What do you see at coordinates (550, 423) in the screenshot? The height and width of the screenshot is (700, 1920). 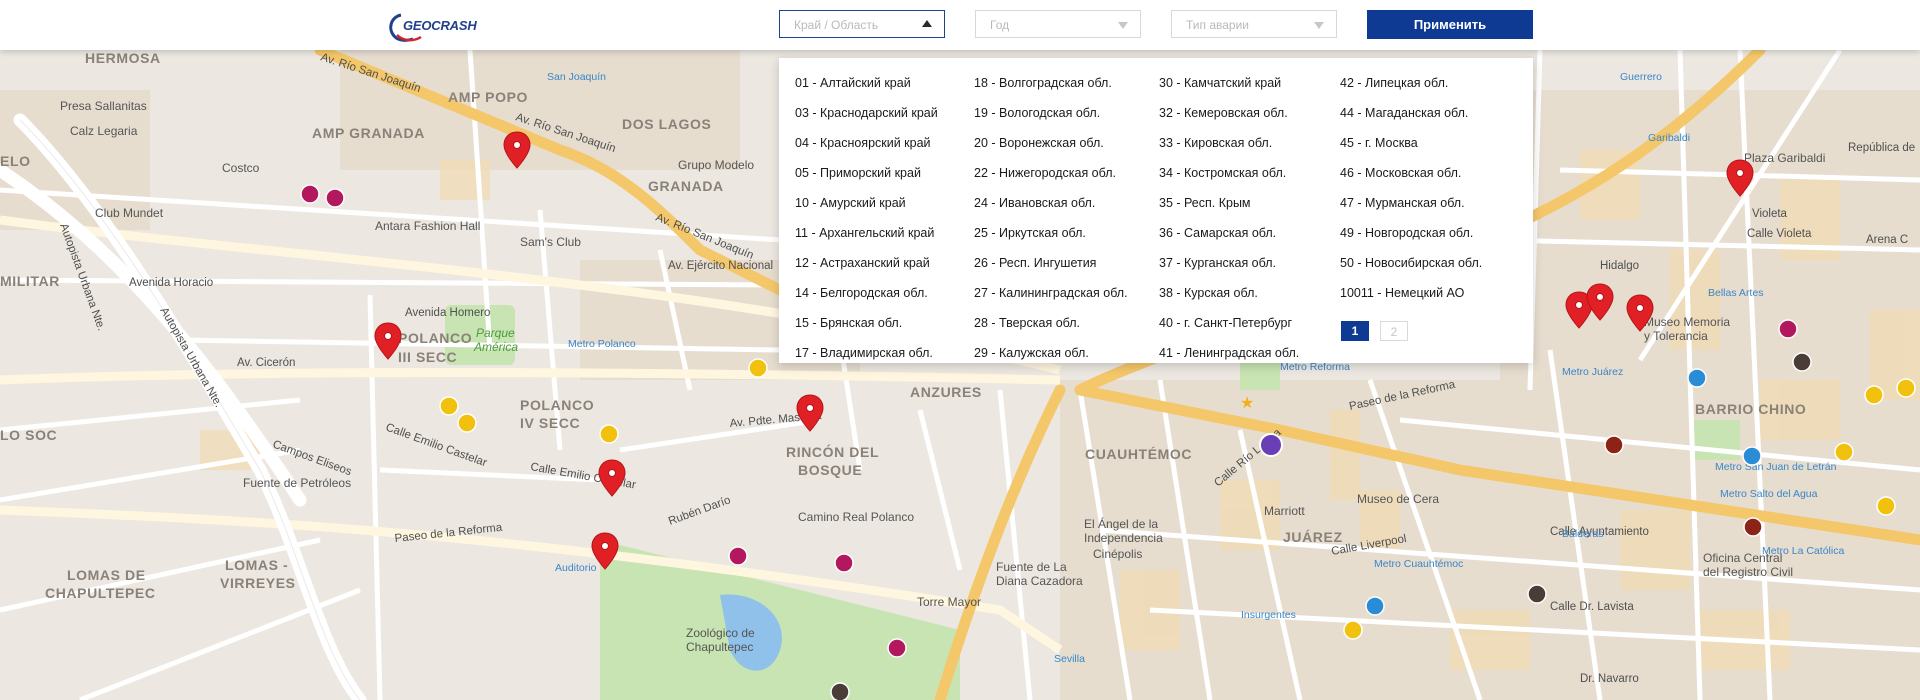 I see `district-label: IV SECC` at bounding box center [550, 423].